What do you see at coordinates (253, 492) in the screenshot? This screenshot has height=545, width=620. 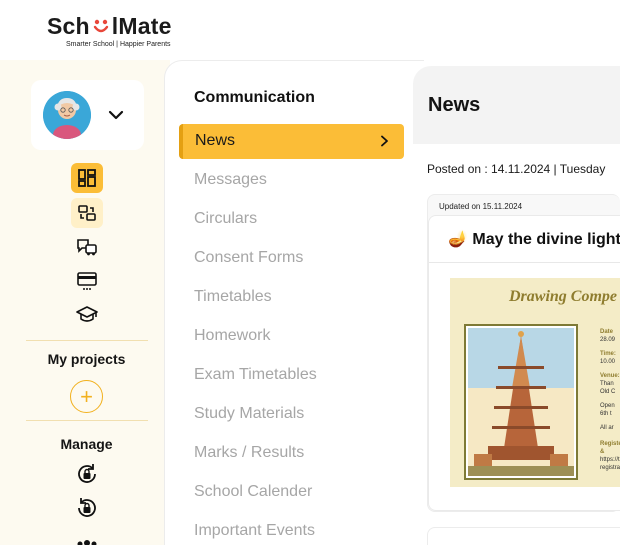 I see `menu-item-school-calender: School Calender` at bounding box center [253, 492].